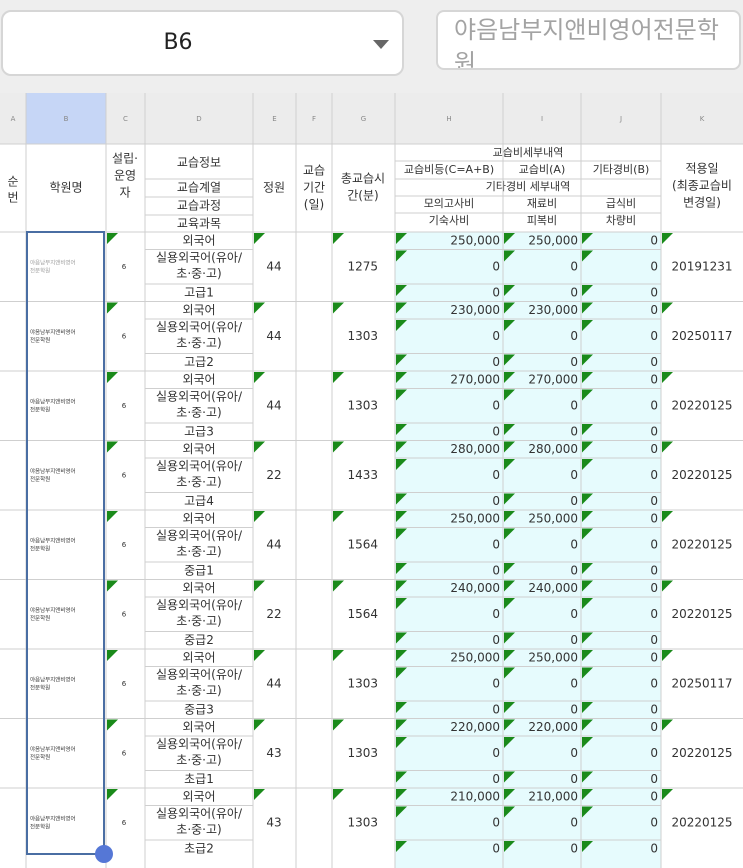 This screenshot has width=743, height=868. What do you see at coordinates (553, 241) in the screenshot?
I see `tuition-cell: 250,000` at bounding box center [553, 241].